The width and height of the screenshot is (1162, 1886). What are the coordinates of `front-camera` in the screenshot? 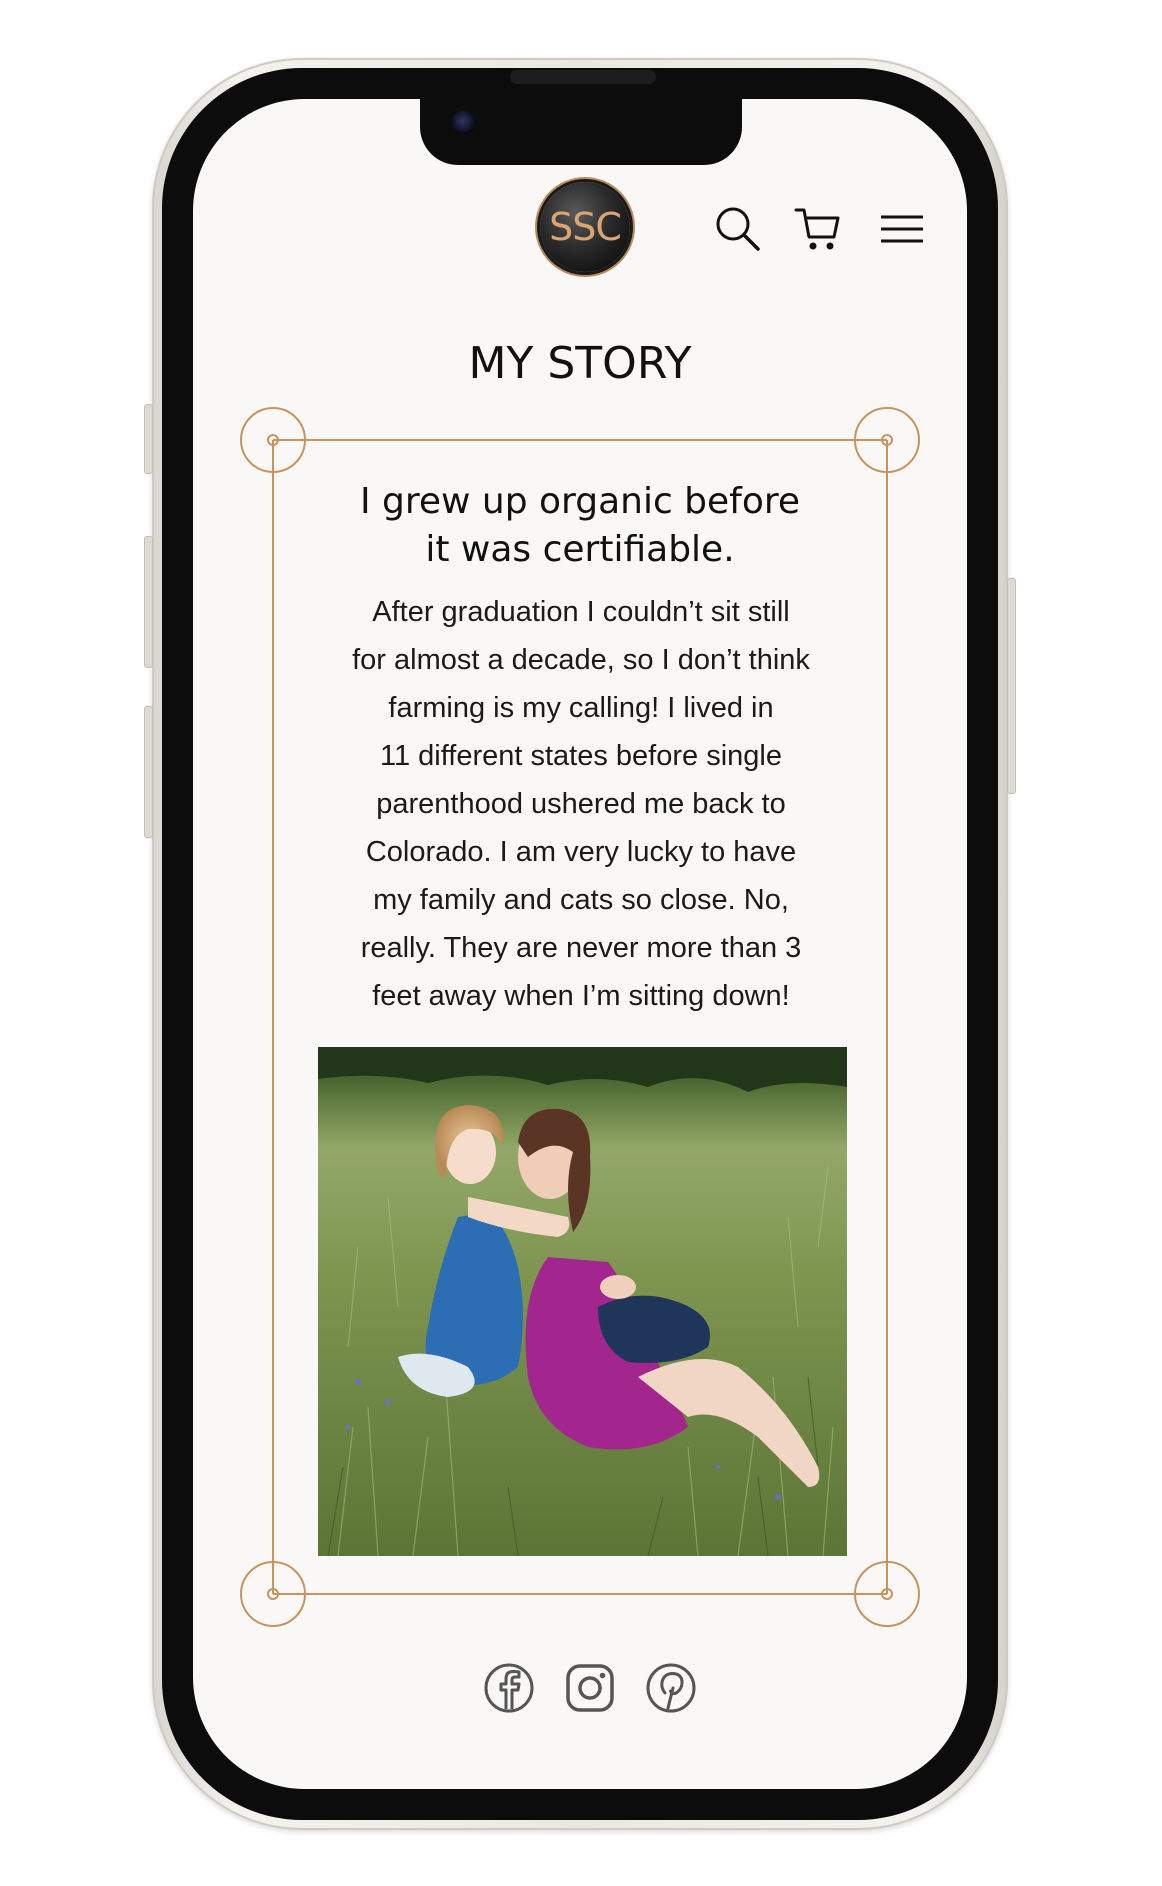 It's located at (464, 122).